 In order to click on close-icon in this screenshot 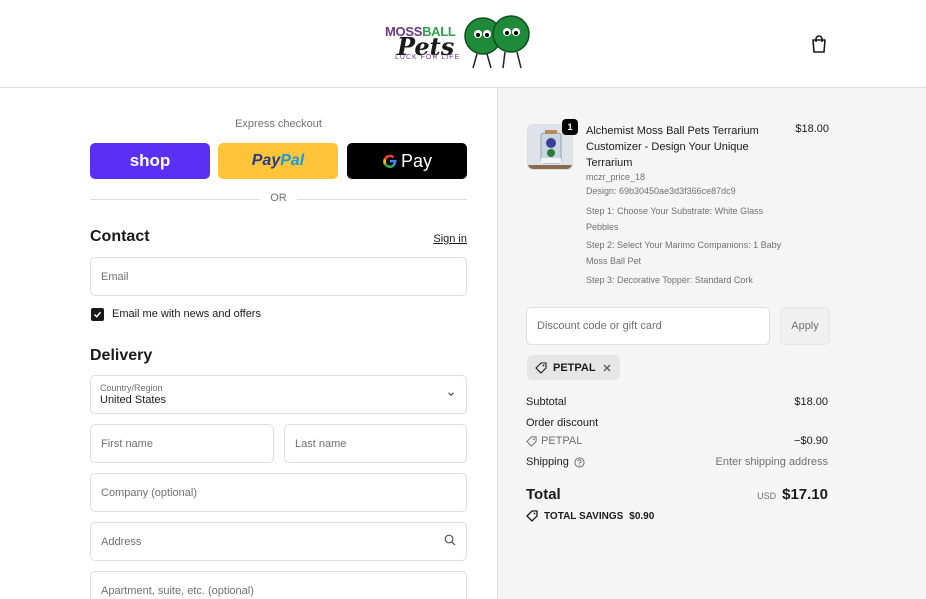, I will do `click(607, 367)`.